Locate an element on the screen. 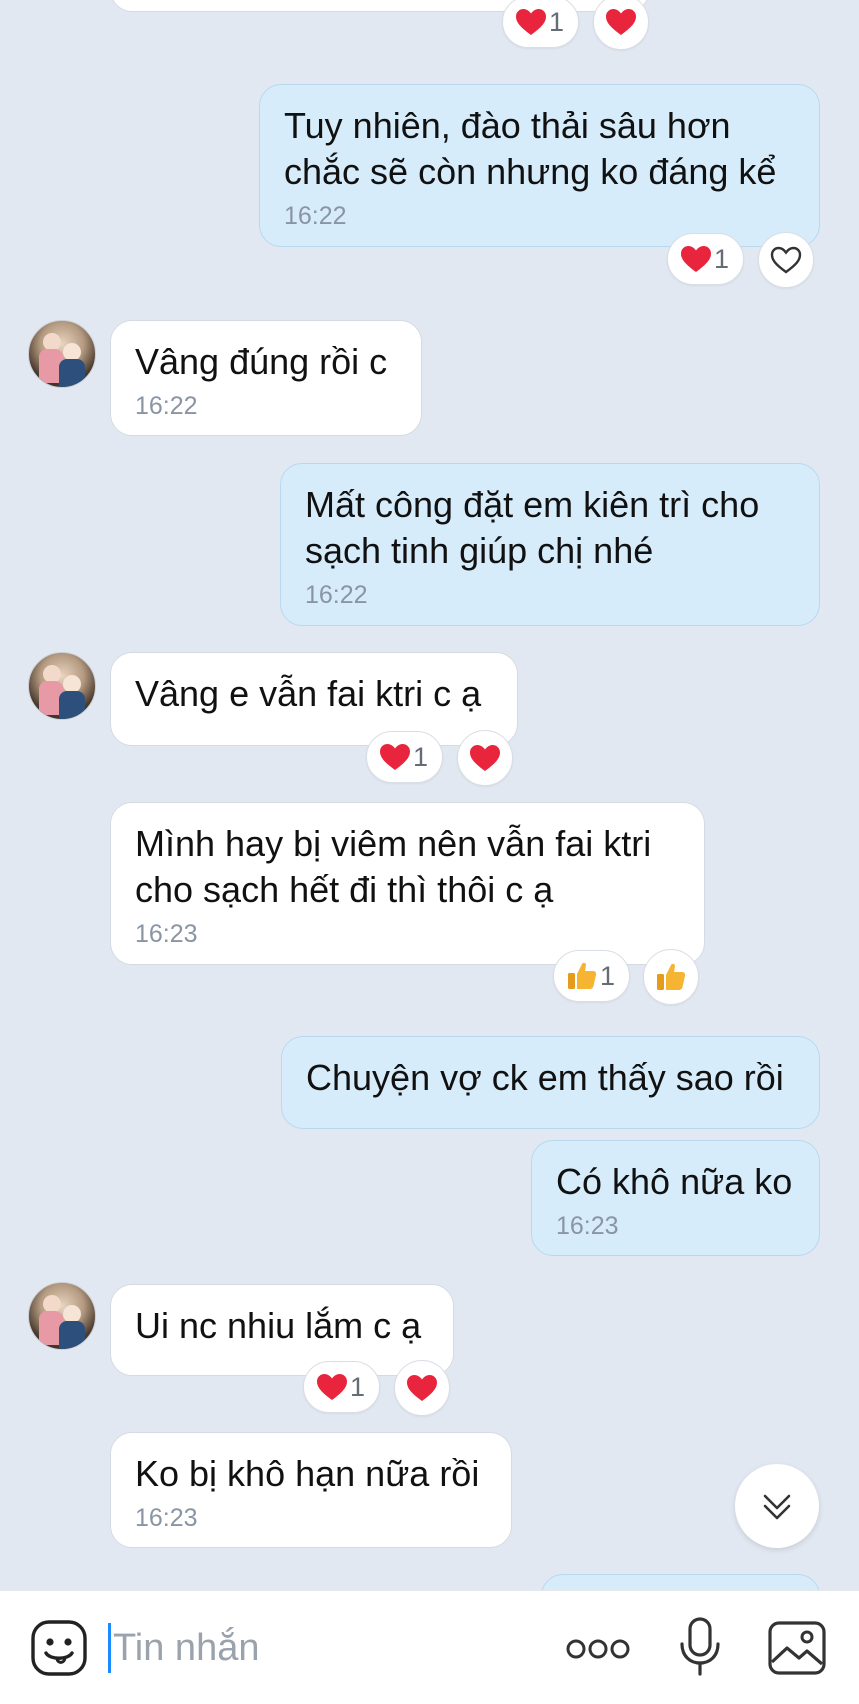  message-text-line: sạch tinh giúp chị nhé is located at coordinates (479, 550).